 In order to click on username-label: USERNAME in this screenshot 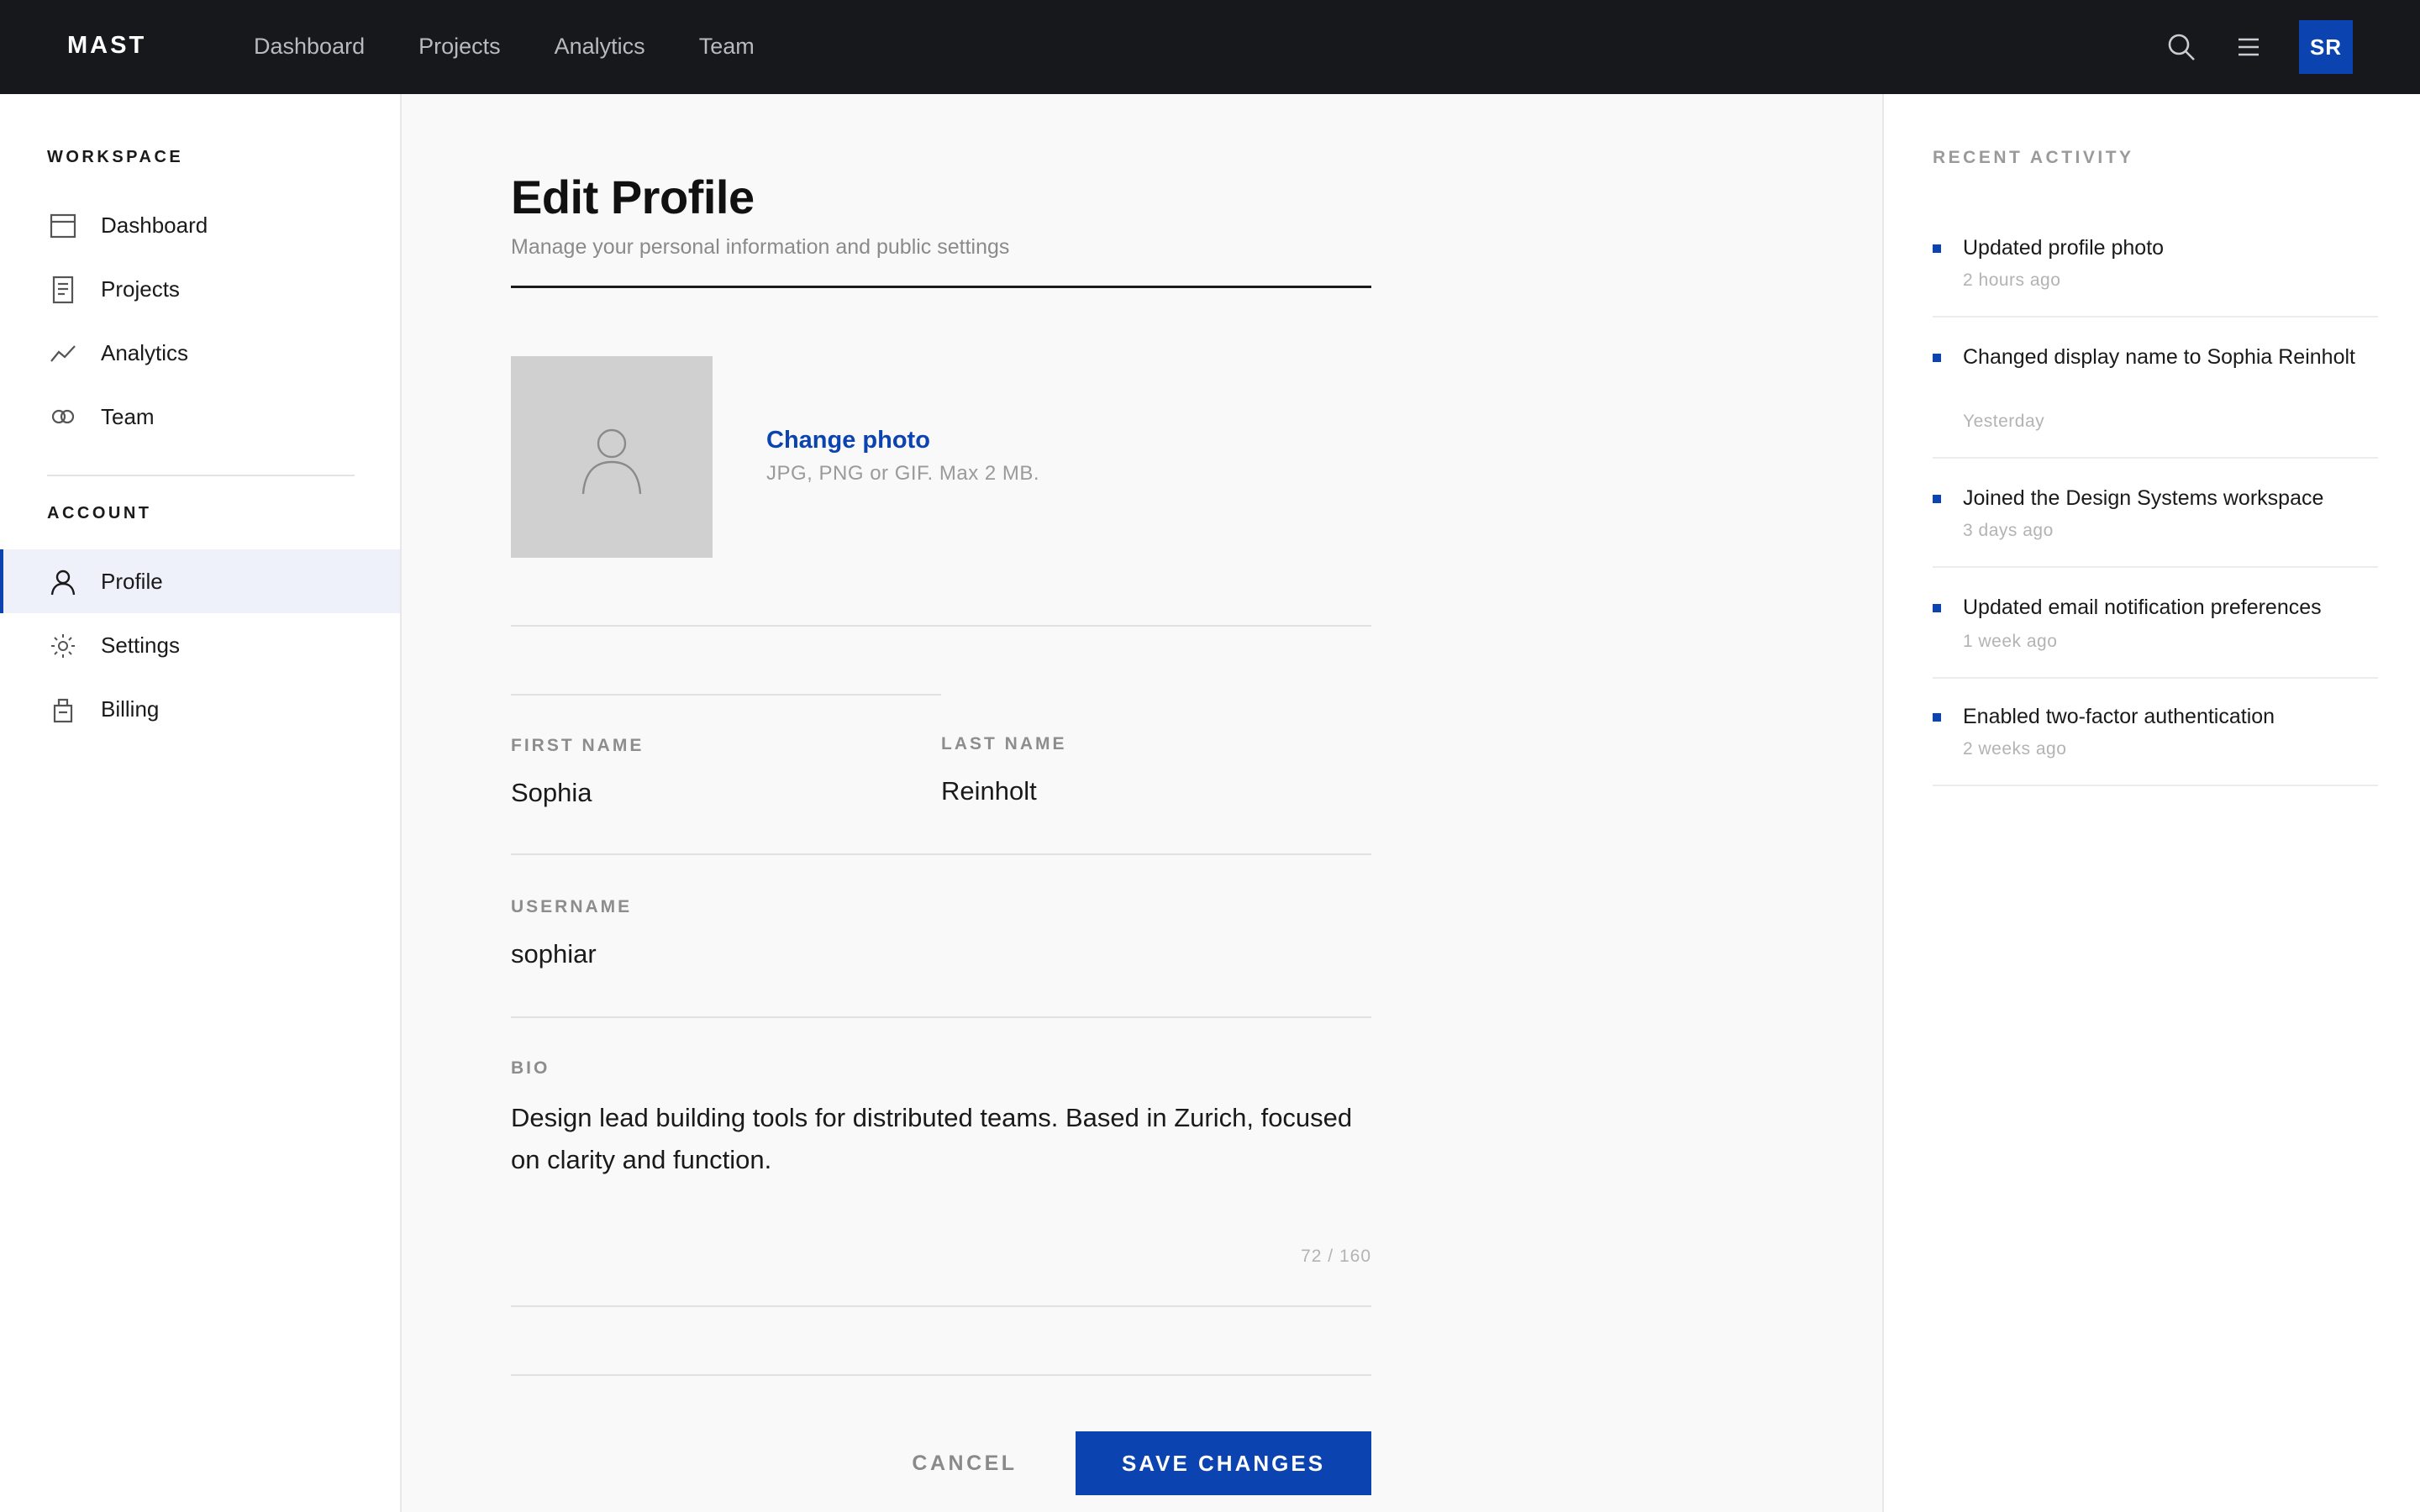, I will do `click(572, 906)`.